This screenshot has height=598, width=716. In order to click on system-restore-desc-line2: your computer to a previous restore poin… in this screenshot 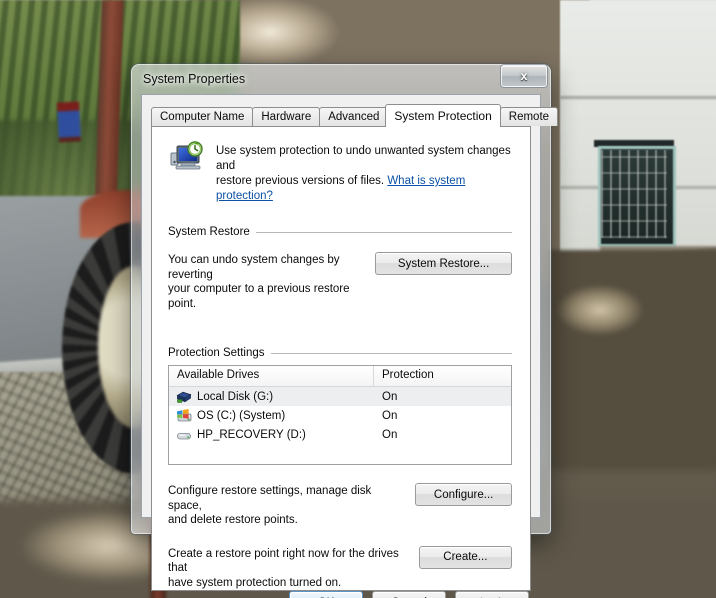, I will do `click(259, 296)`.